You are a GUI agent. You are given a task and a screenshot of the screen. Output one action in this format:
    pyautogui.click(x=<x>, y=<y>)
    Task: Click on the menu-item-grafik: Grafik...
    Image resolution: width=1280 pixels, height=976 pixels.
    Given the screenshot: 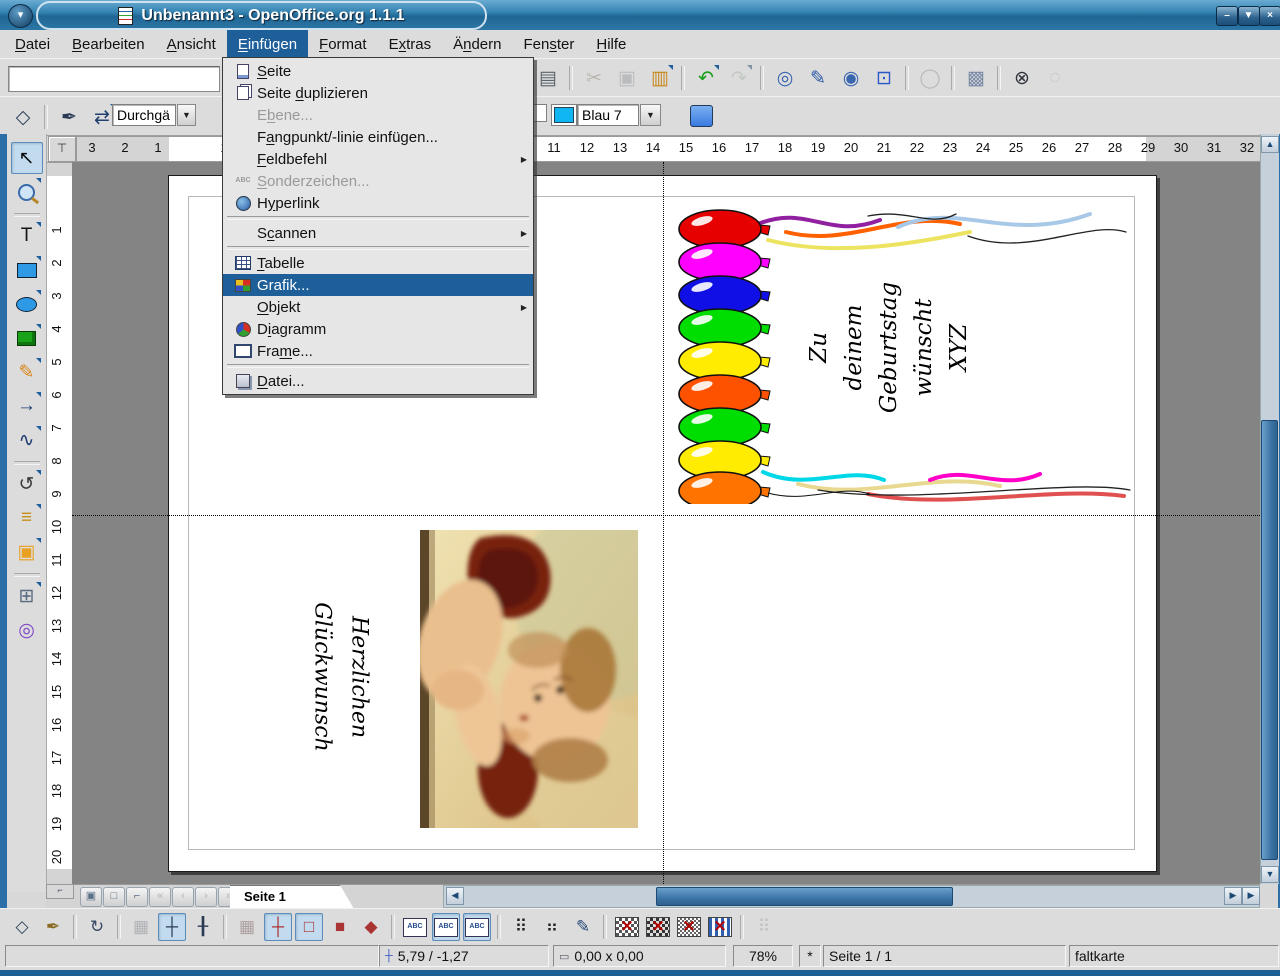 What is the action you would take?
    pyautogui.click(x=378, y=285)
    